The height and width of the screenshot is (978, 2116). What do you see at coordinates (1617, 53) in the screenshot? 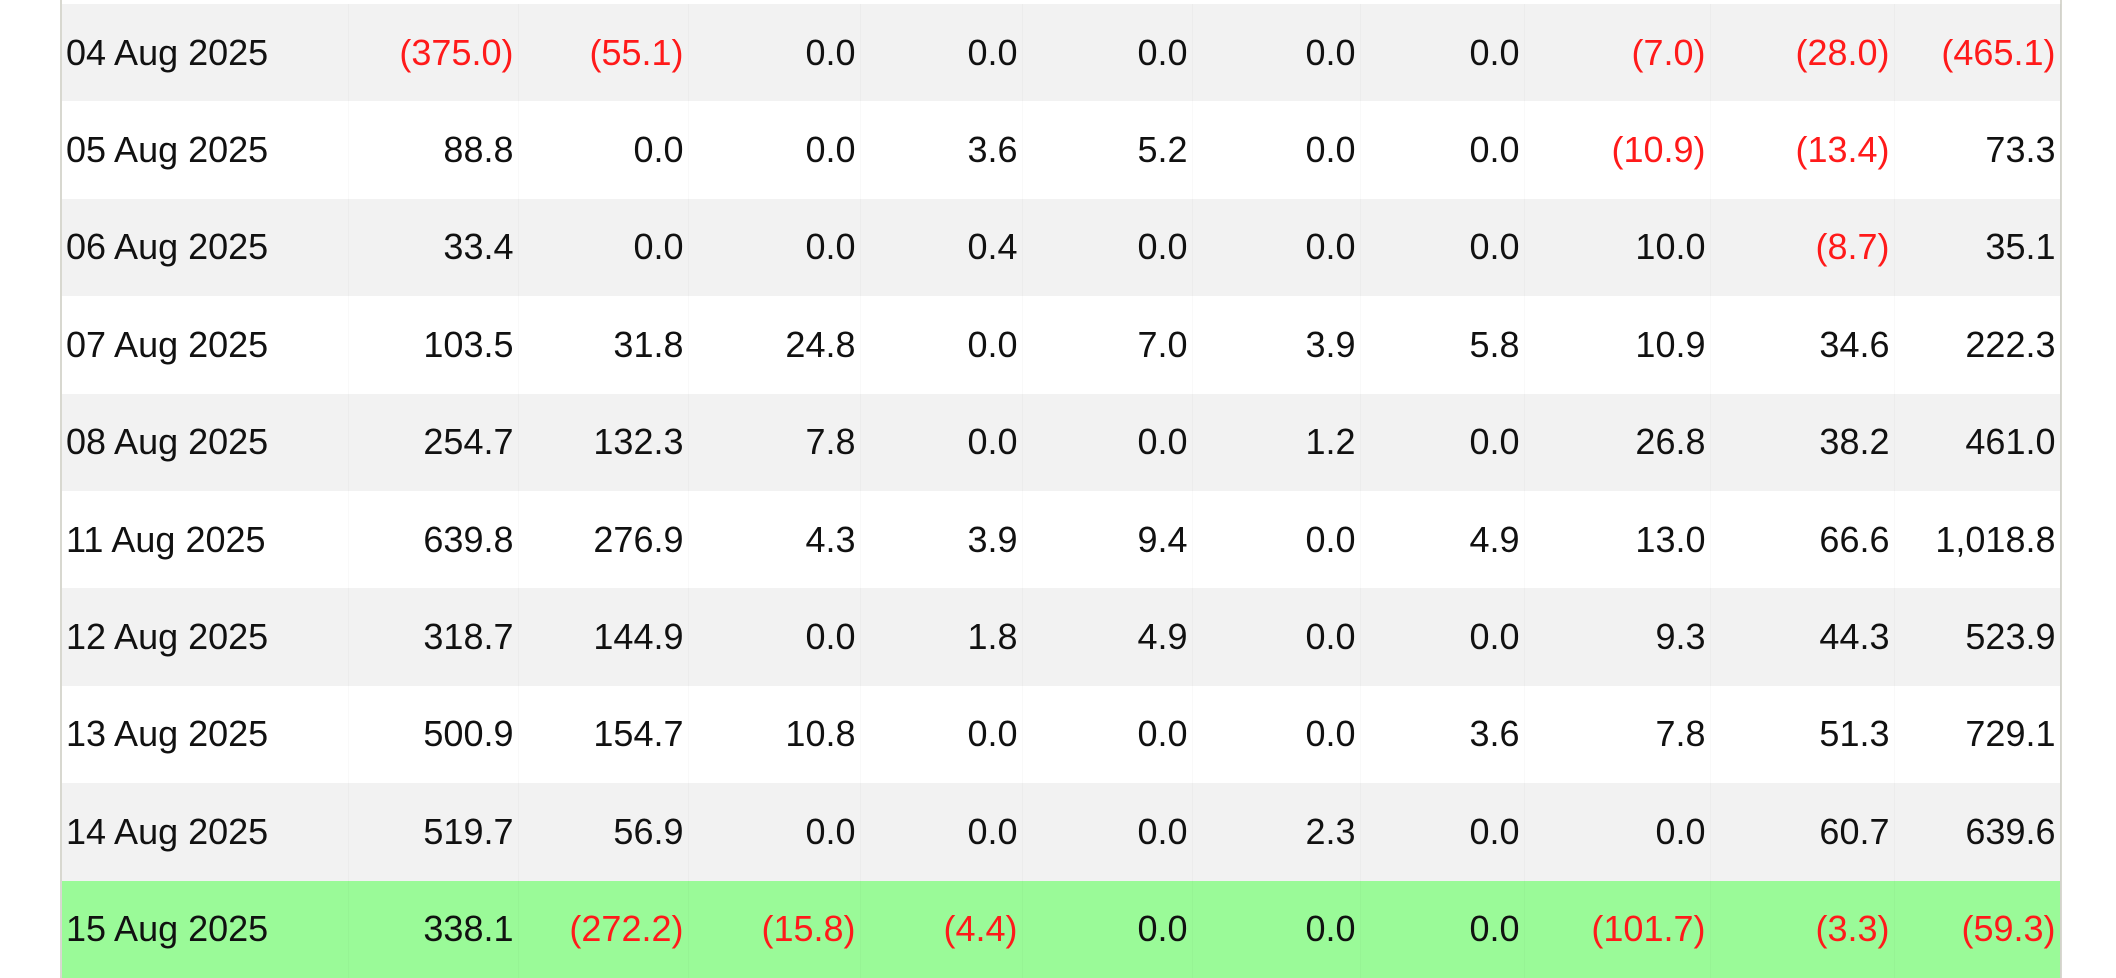
I see `value-cell: (7.0)` at bounding box center [1617, 53].